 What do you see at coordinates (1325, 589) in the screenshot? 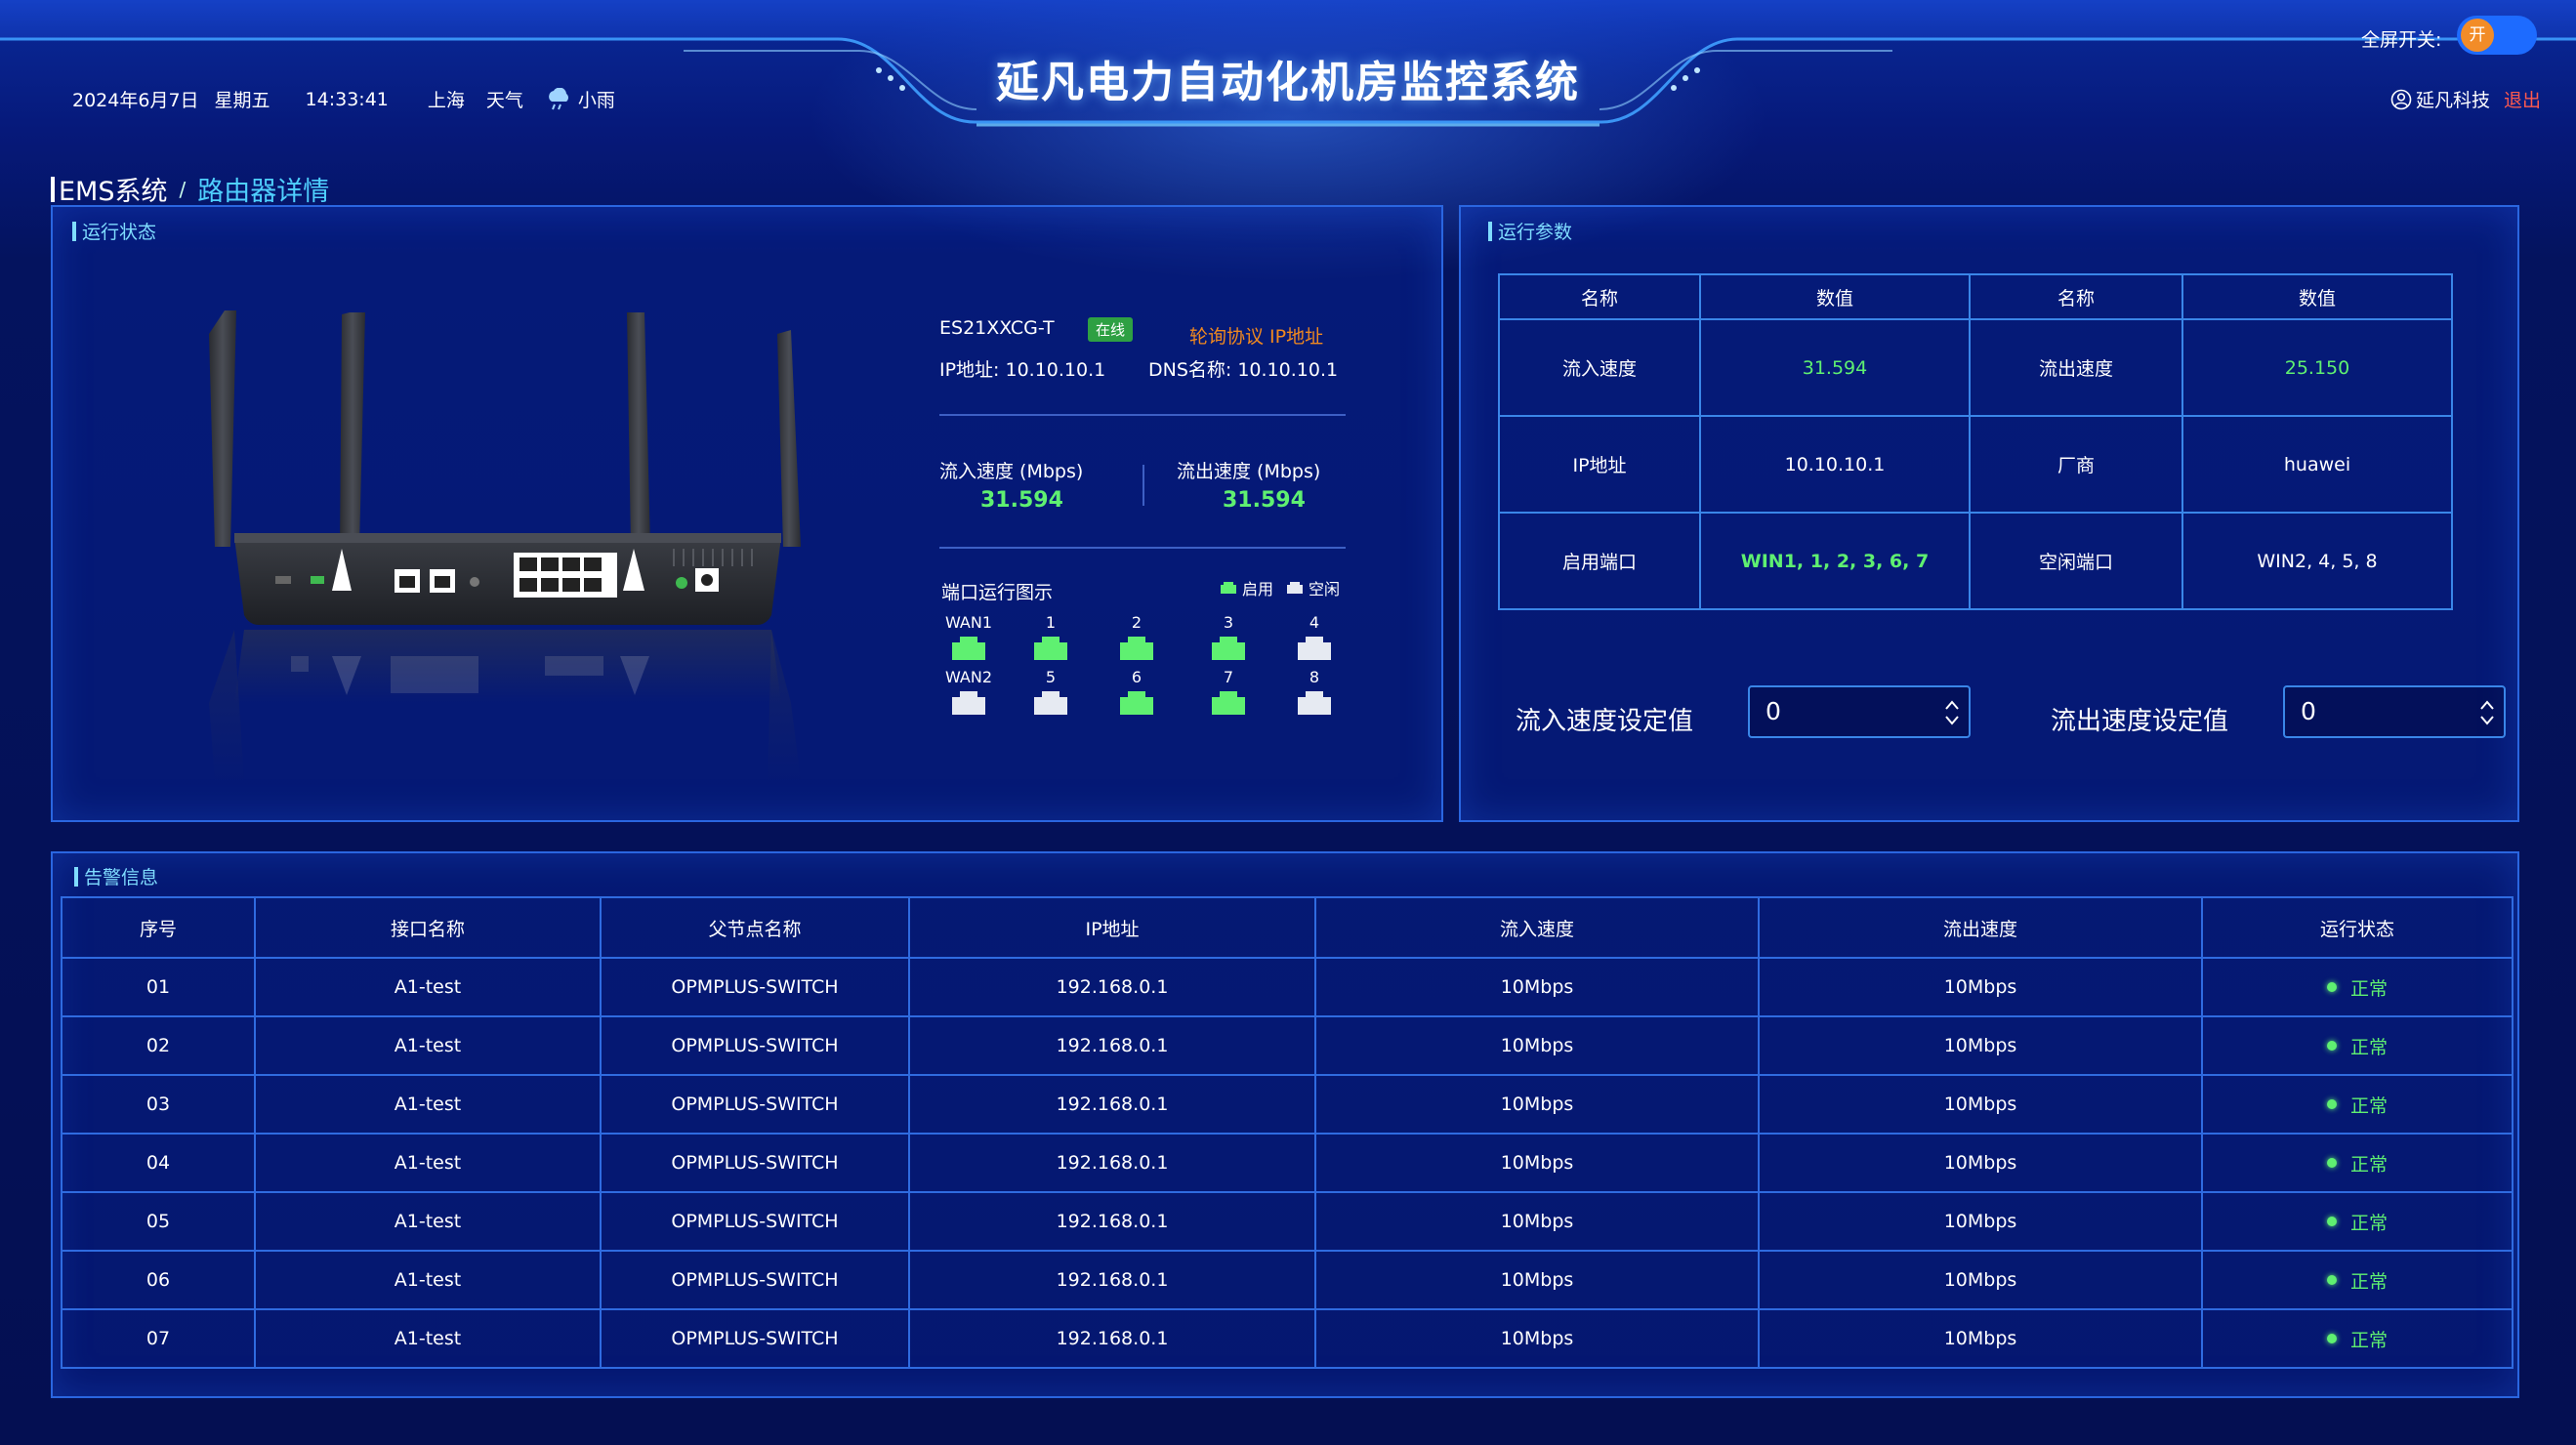
I see `legend-off-label: 空闲` at bounding box center [1325, 589].